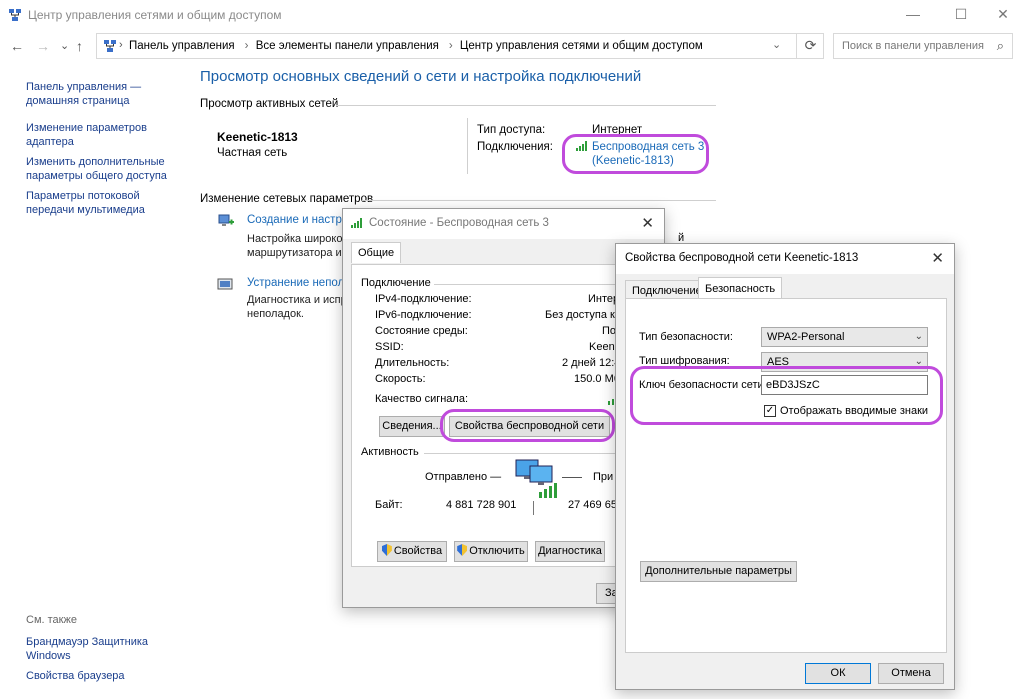  What do you see at coordinates (1000, 45) in the screenshot?
I see `search-icon: ⌕` at bounding box center [1000, 45].